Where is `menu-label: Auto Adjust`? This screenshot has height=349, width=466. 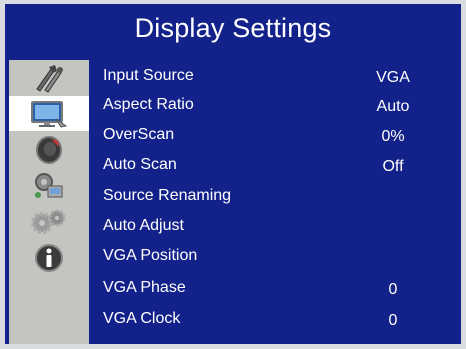
menu-label: Auto Adjust is located at coordinates (143, 225).